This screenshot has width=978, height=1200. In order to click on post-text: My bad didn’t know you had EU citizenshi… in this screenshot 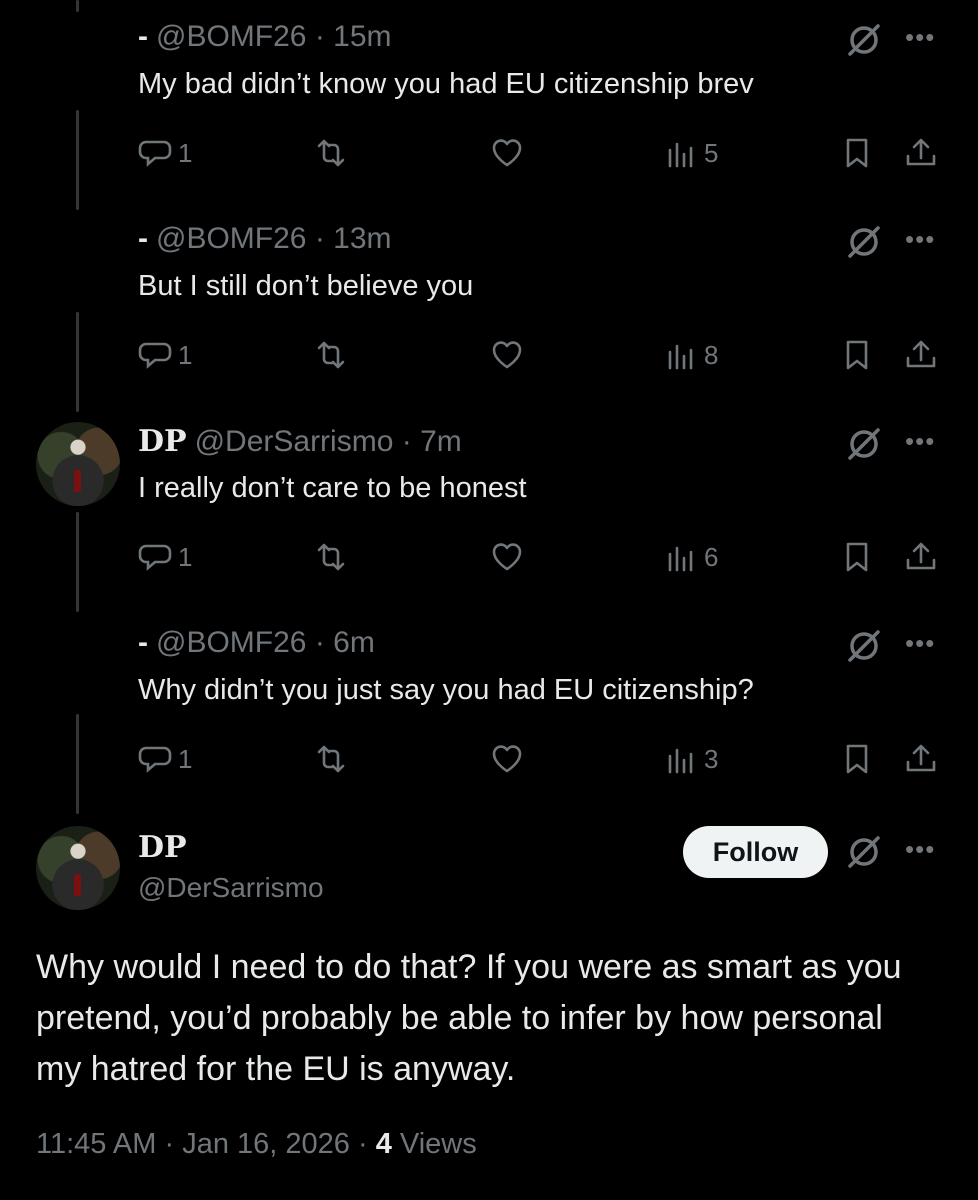, I will do `click(446, 84)`.